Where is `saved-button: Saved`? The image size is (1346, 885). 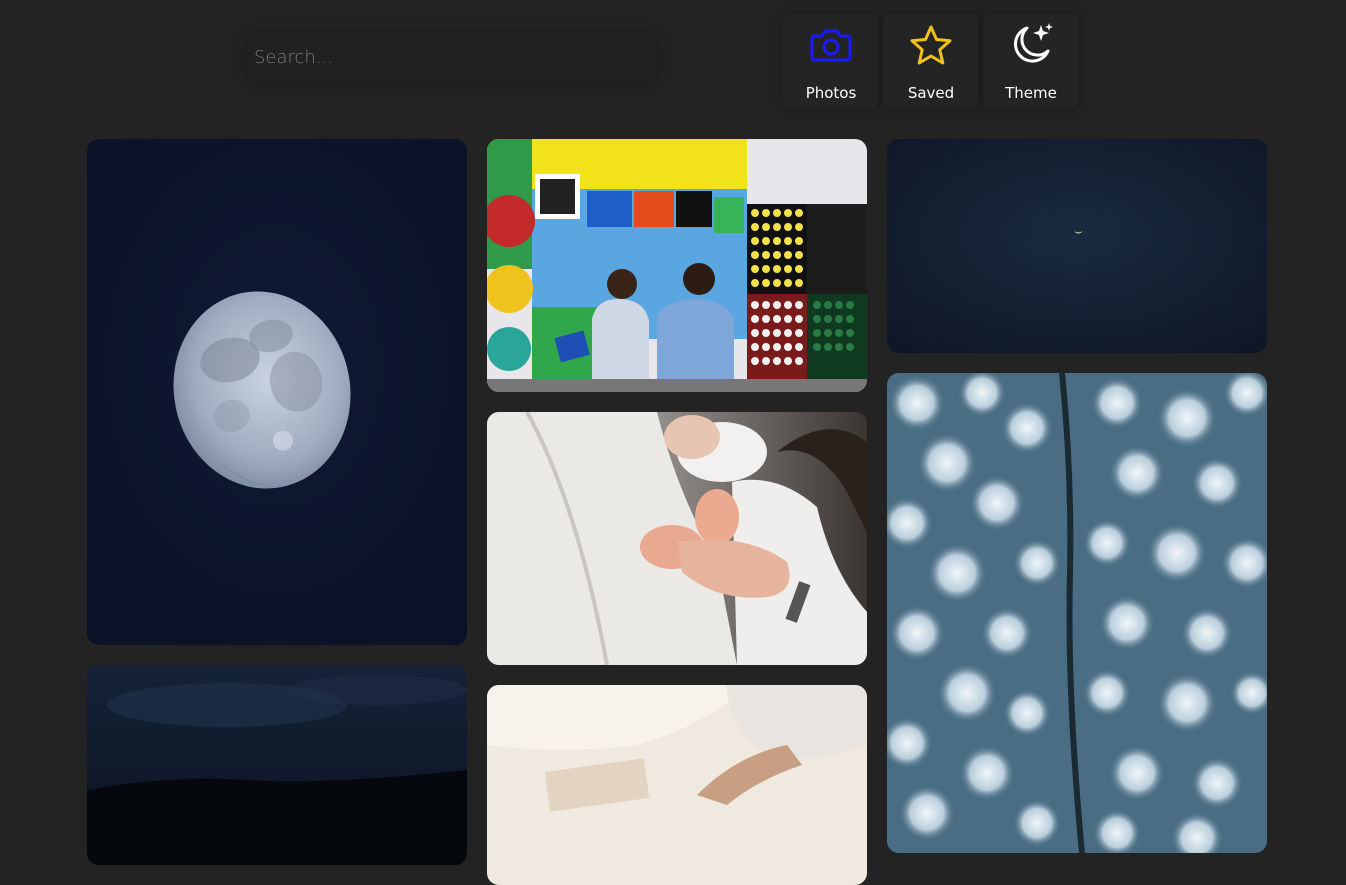
saved-button: Saved is located at coordinates (931, 61).